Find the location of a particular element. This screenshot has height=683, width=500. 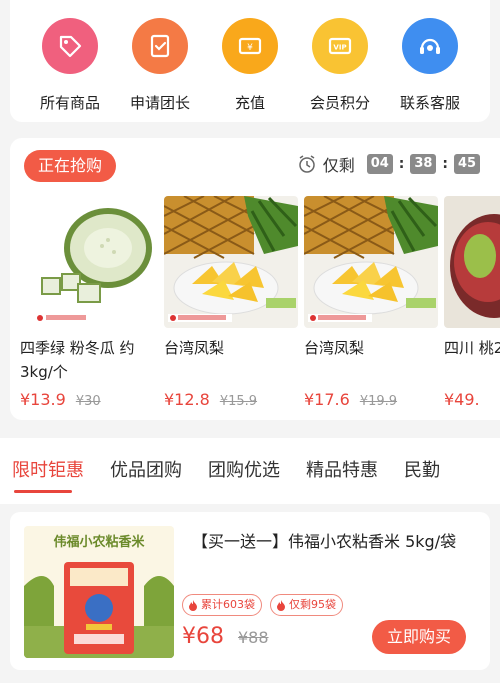

deal-tags: 累计603袋 仅剩95袋 is located at coordinates (262, 605).